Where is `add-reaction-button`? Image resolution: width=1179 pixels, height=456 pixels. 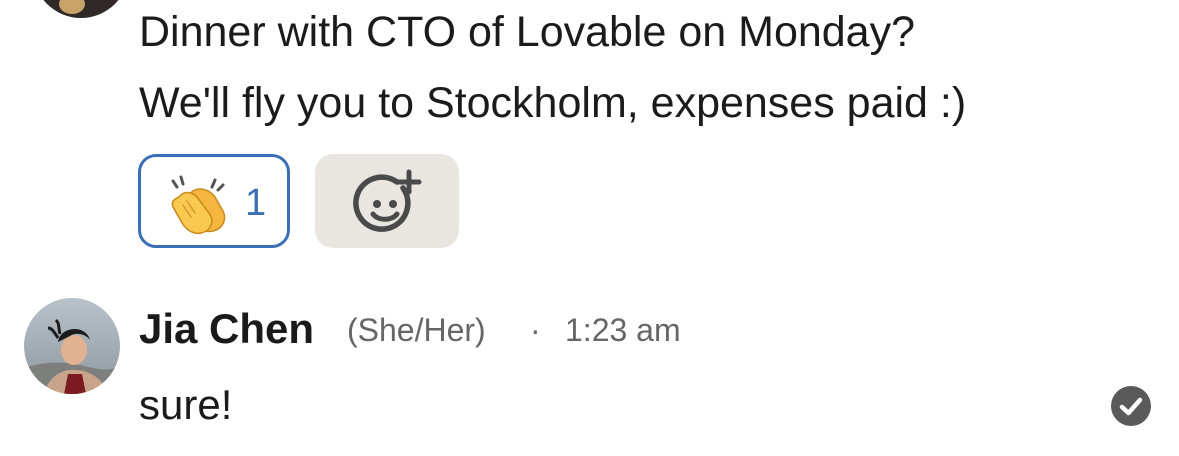
add-reaction-button is located at coordinates (387, 201).